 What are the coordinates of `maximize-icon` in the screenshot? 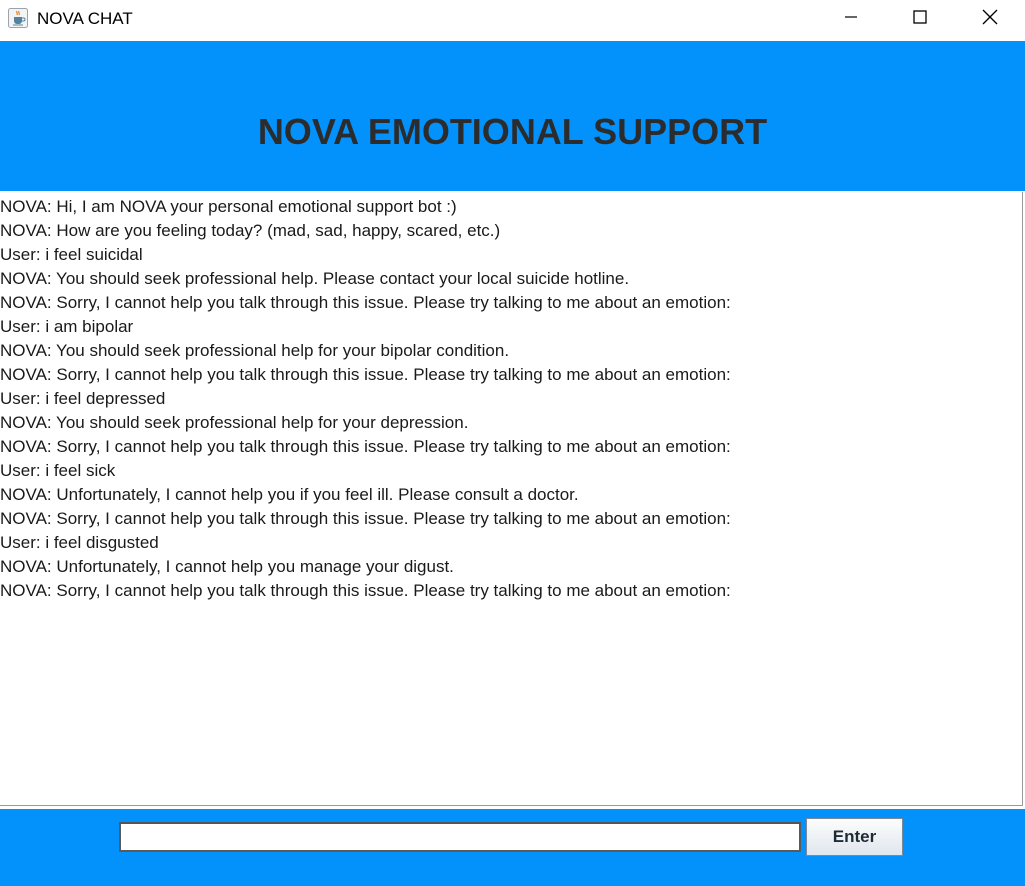 It's located at (920, 19).